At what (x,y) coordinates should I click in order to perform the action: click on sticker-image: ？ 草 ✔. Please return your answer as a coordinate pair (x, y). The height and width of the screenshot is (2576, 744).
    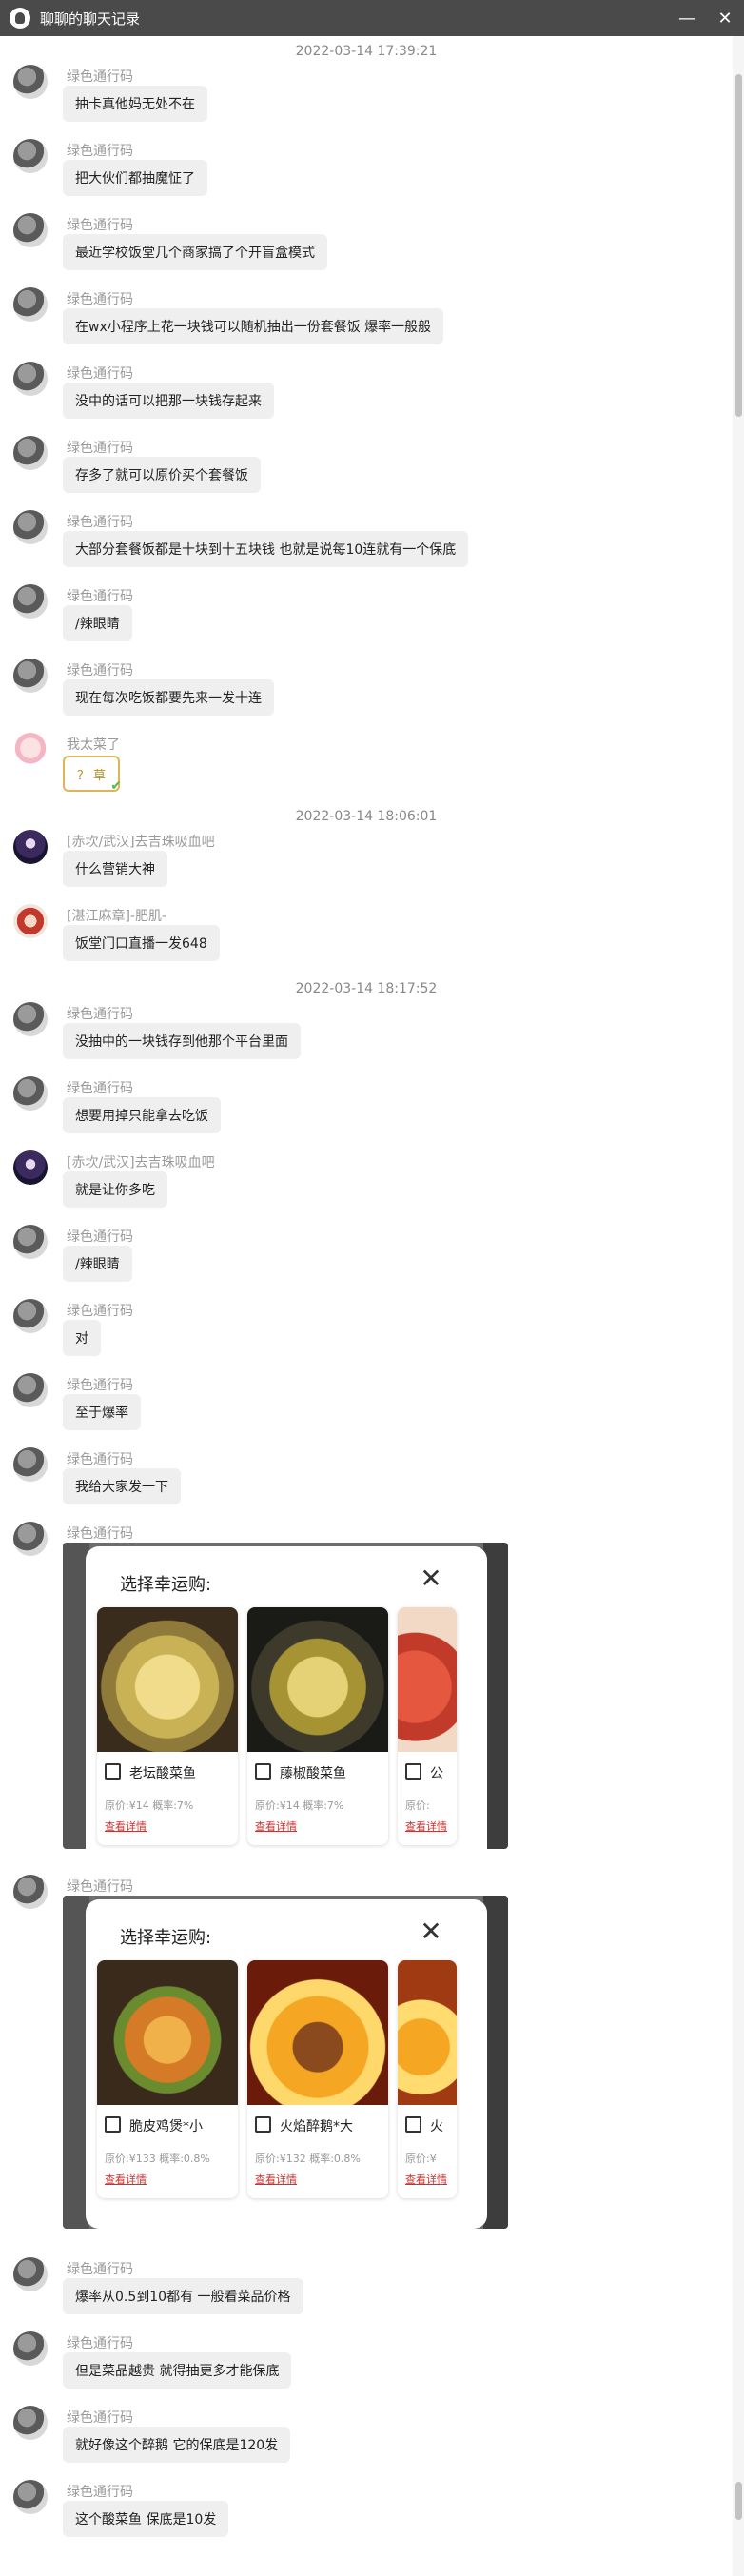
    Looking at the image, I should click on (92, 775).